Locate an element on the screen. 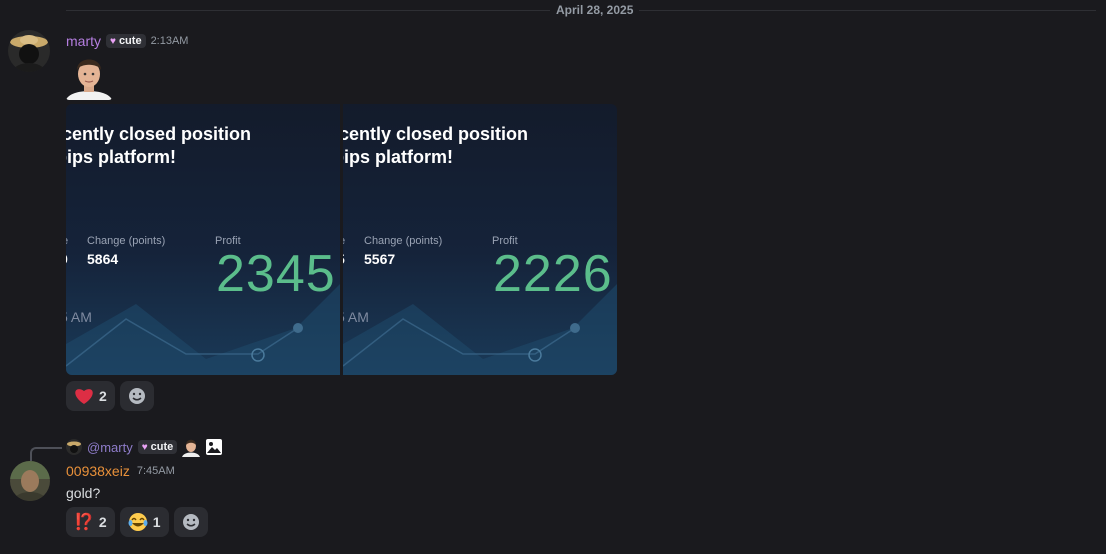 This screenshot has height=554, width=1106. red-heart-emoji-icon is located at coordinates (84, 396).